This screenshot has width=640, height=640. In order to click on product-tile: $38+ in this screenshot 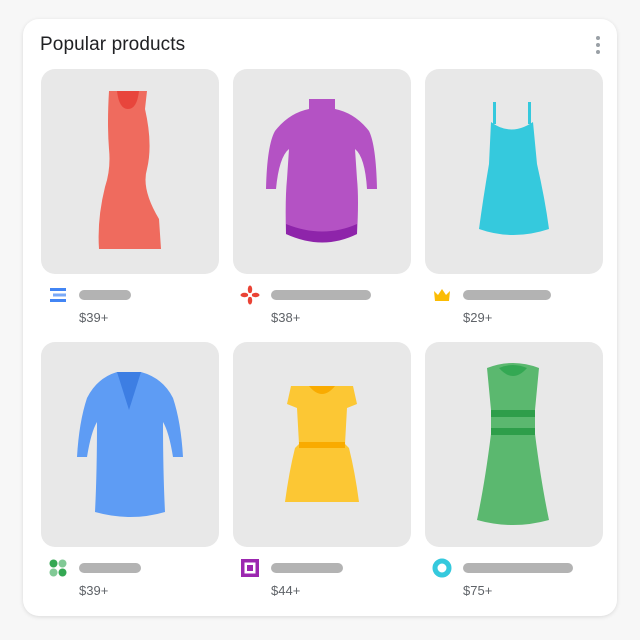, I will do `click(322, 199)`.